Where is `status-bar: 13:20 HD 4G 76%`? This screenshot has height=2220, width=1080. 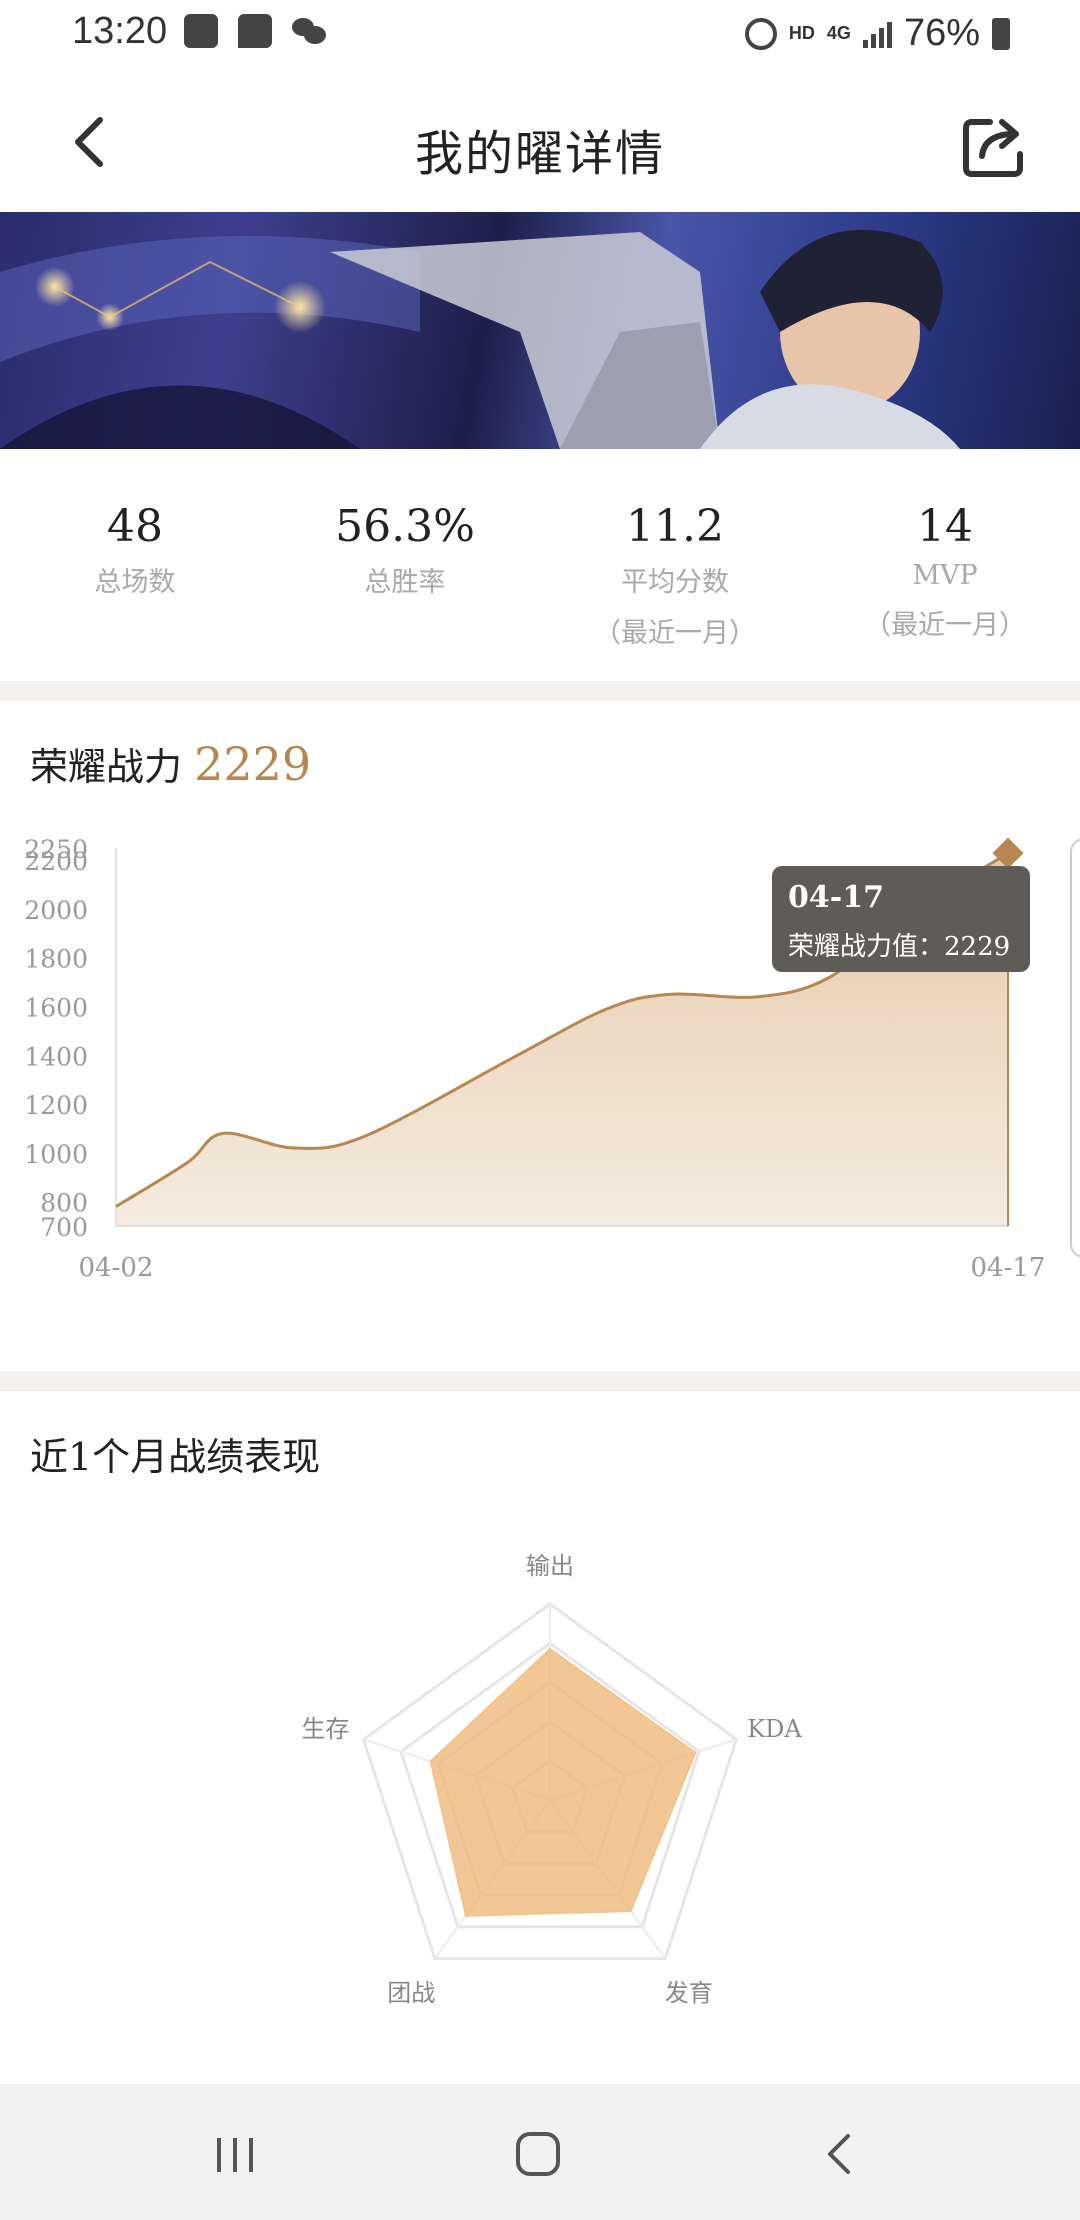
status-bar: 13:20 HD 4G 76% is located at coordinates (540, 34).